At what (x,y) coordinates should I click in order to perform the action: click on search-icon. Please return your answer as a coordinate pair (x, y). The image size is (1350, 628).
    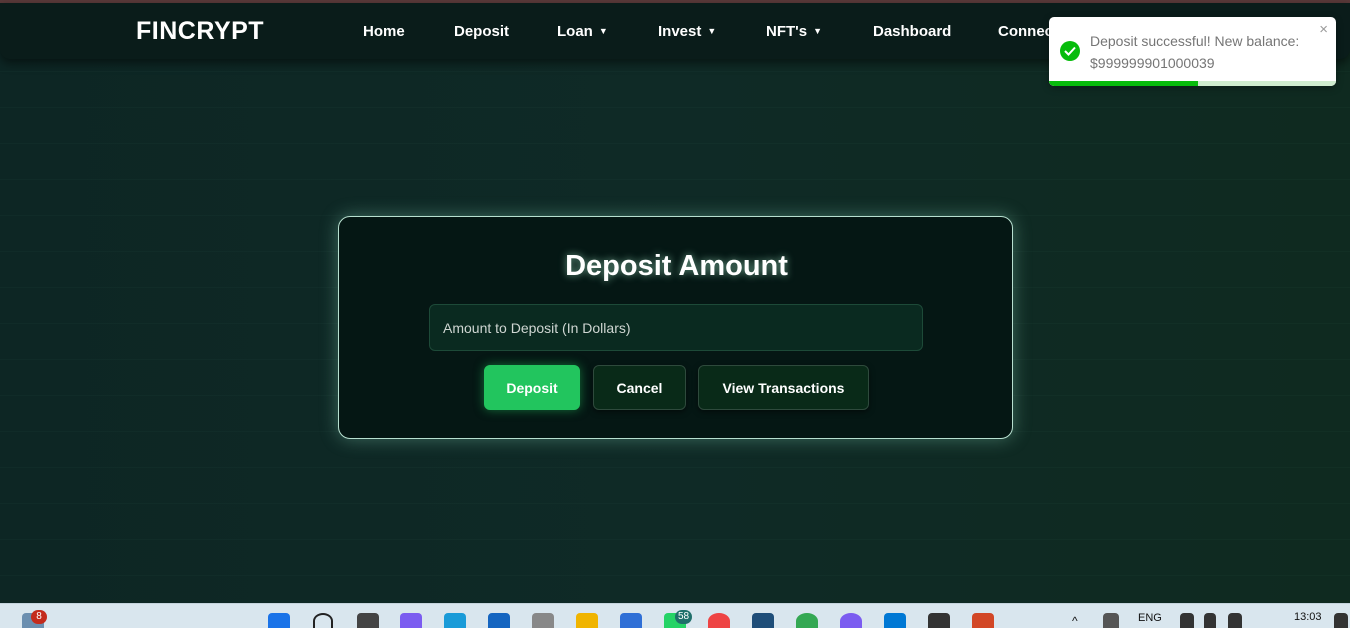
    Looking at the image, I should click on (323, 620).